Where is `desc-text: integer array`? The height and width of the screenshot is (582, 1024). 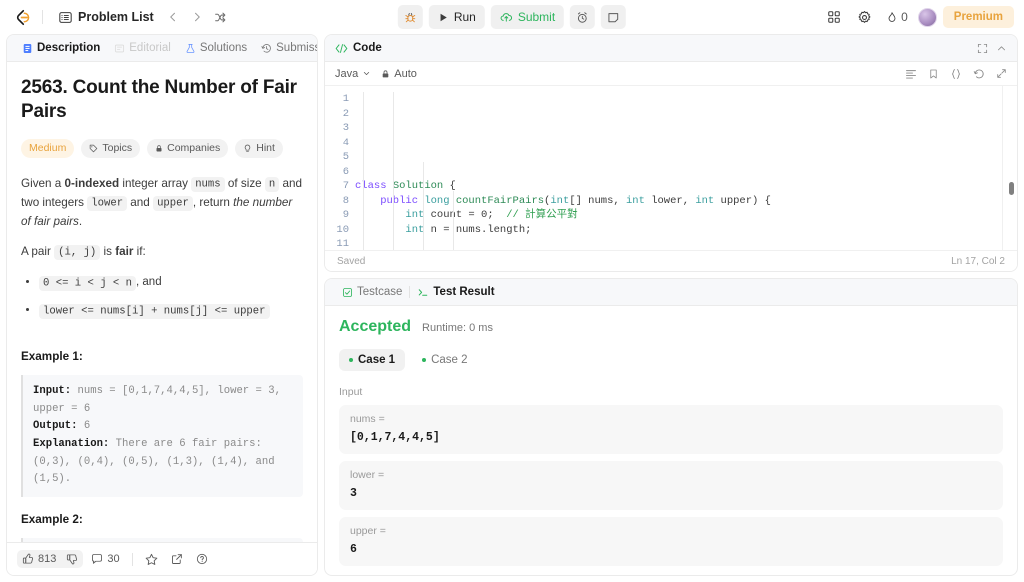 desc-text: integer array is located at coordinates (155, 183).